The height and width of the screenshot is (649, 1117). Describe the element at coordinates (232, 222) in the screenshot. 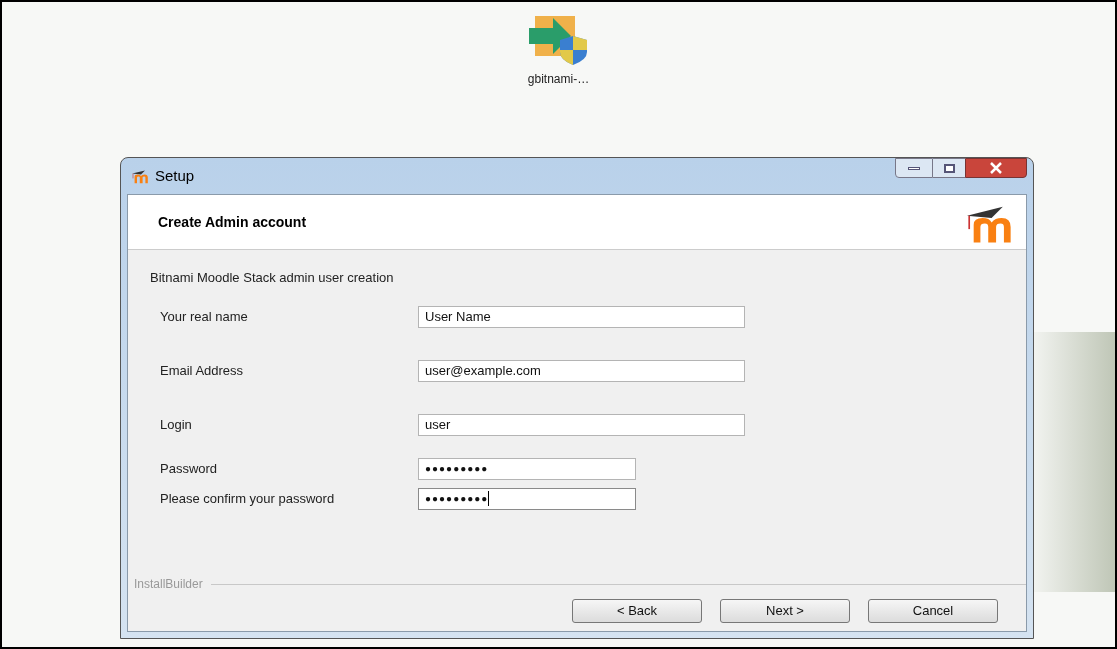

I see `page-title: Create Admin account` at that location.